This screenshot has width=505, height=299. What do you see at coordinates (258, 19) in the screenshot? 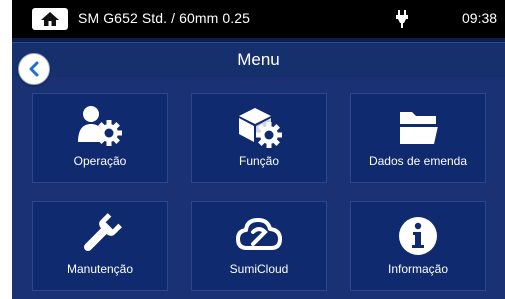
I see `status-bar: SM G652 Std. / 60mm 0.25 09:38` at bounding box center [258, 19].